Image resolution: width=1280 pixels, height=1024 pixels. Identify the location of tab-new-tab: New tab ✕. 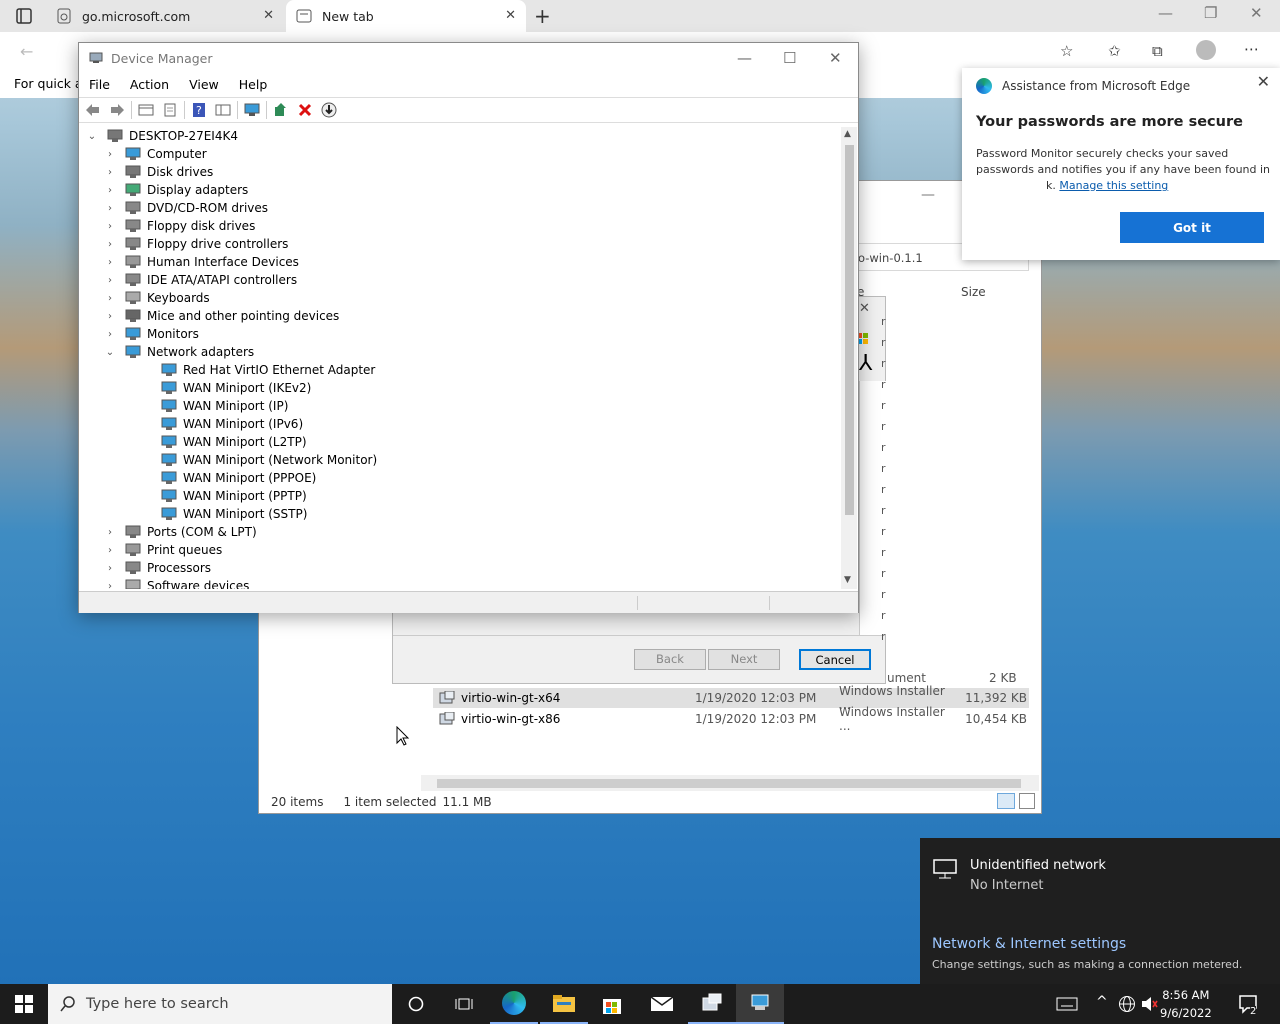
(406, 16).